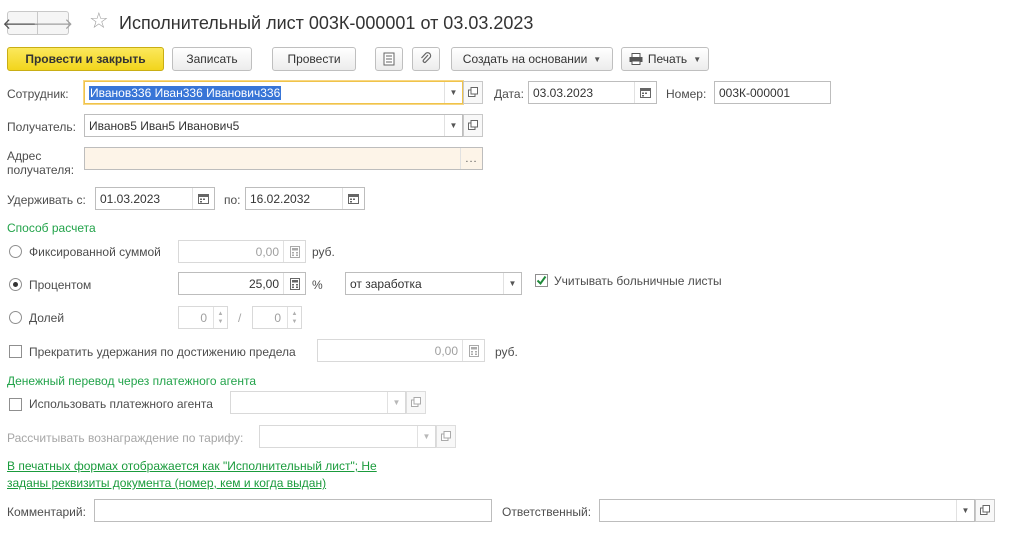 This screenshot has height=548, width=1024. What do you see at coordinates (185, 92) in the screenshot?
I see `employee-value: Иванов336 Иван336 Иванович336` at bounding box center [185, 92].